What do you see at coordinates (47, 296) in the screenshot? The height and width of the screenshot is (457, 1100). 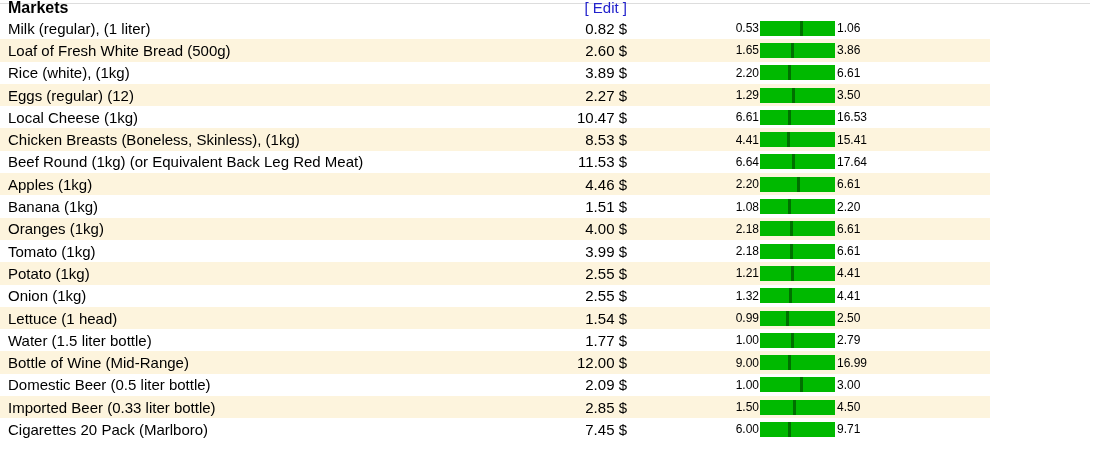 I see `item-name: Onion (1kg)` at bounding box center [47, 296].